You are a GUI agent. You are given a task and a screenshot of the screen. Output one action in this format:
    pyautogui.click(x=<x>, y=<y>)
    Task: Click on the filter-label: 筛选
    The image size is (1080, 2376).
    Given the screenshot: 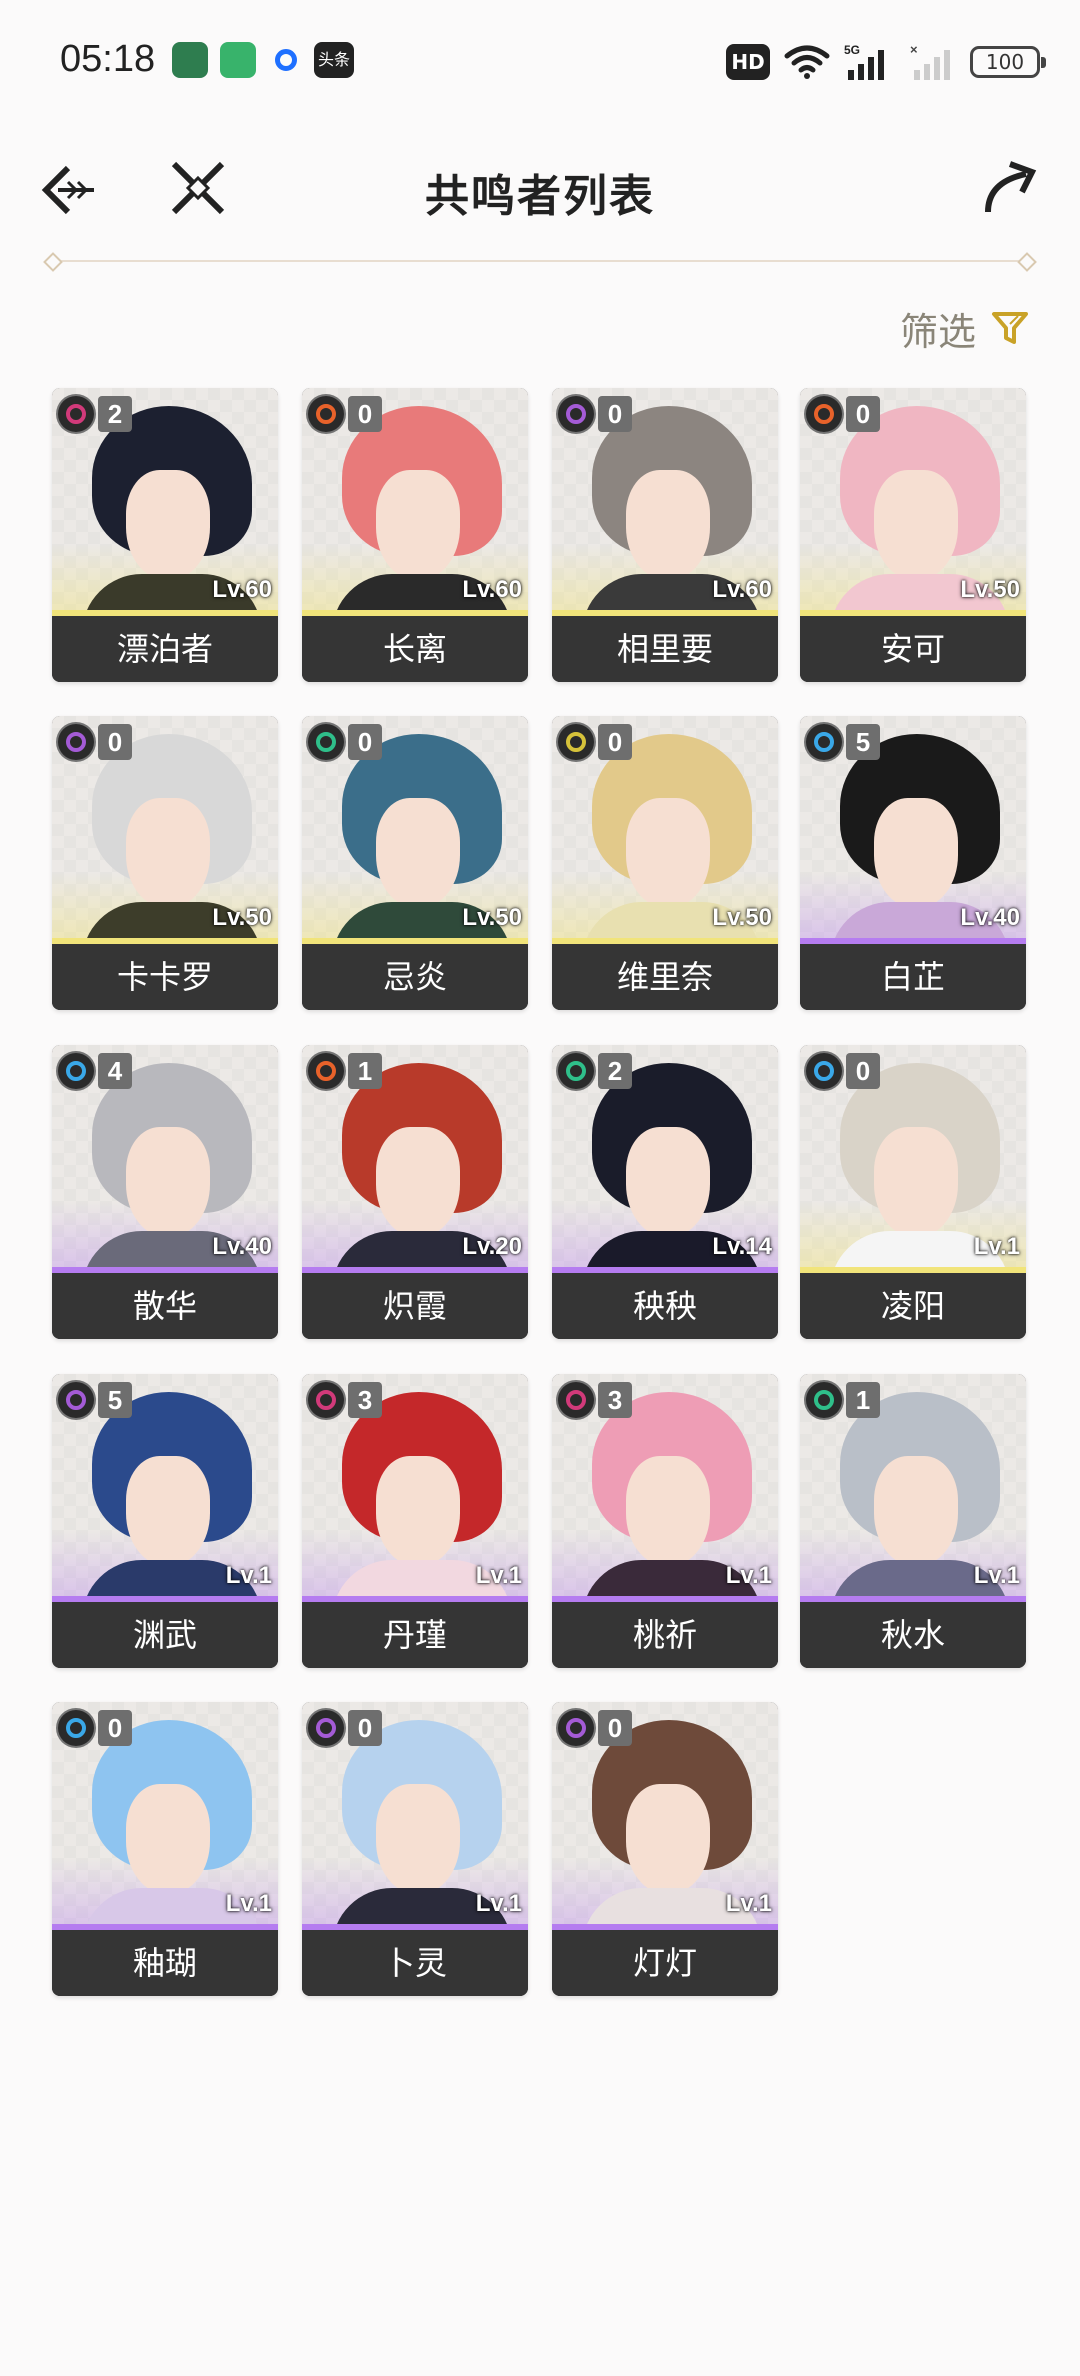 What is the action you would take?
    pyautogui.click(x=937, y=331)
    